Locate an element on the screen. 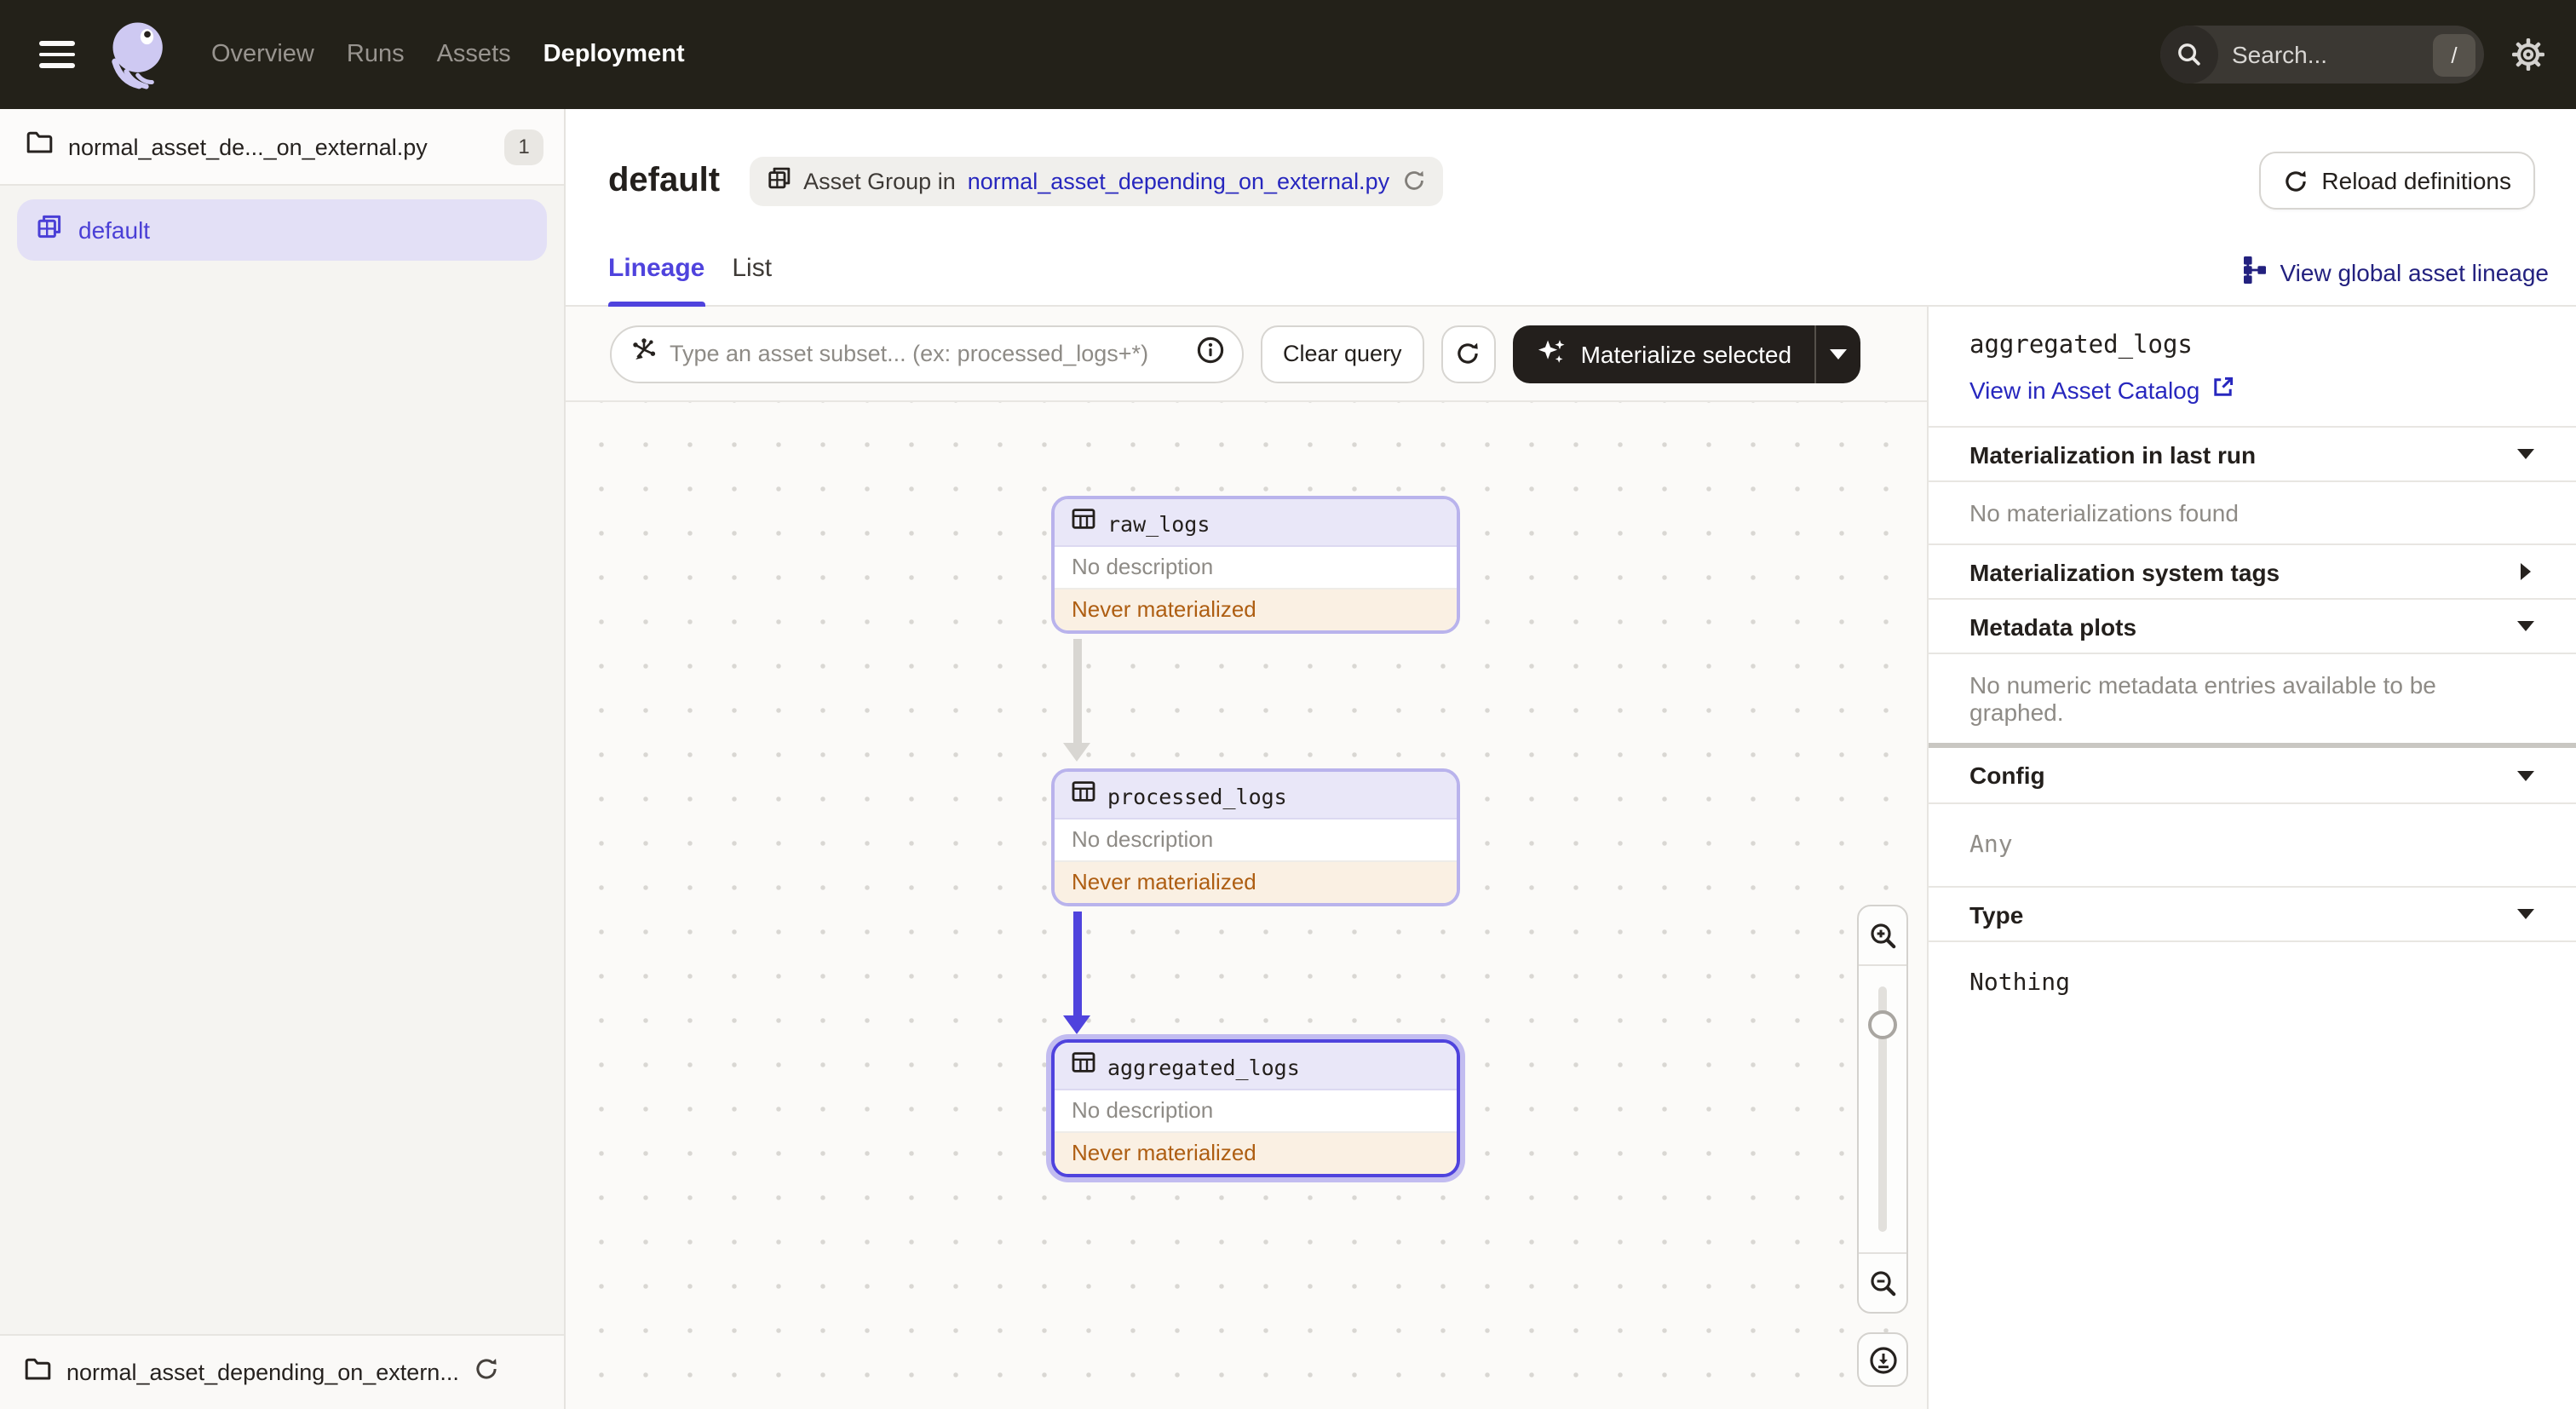 The image size is (2576, 1409). asset-query-input is located at coordinates (927, 353).